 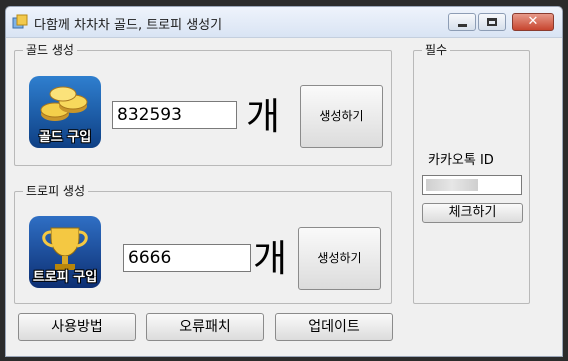 What do you see at coordinates (341, 116) in the screenshot?
I see `gold-generate-button: 생성하기` at bounding box center [341, 116].